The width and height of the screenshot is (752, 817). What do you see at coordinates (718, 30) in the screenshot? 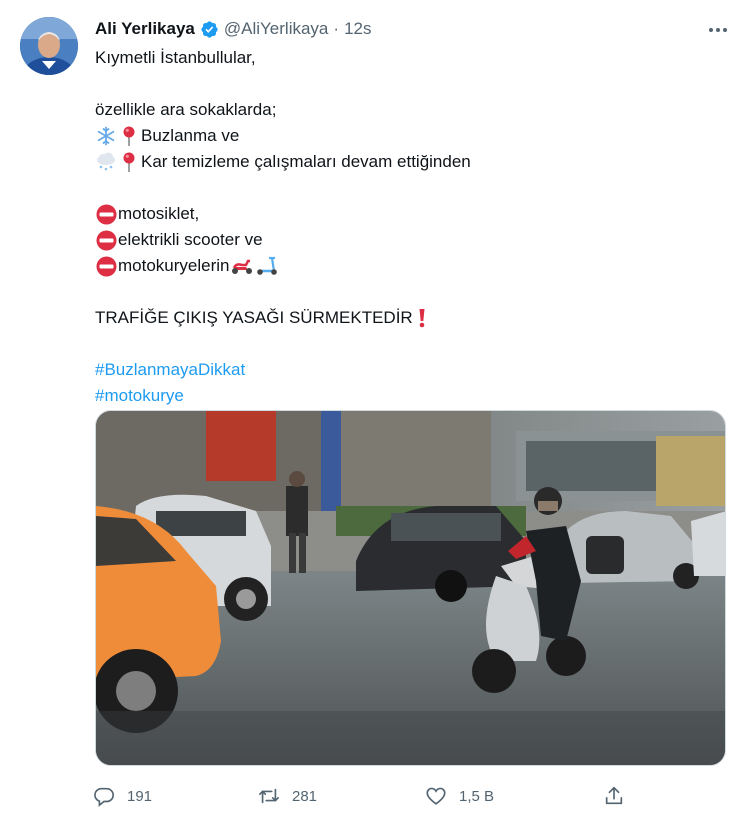
I see `more-options-icon` at bounding box center [718, 30].